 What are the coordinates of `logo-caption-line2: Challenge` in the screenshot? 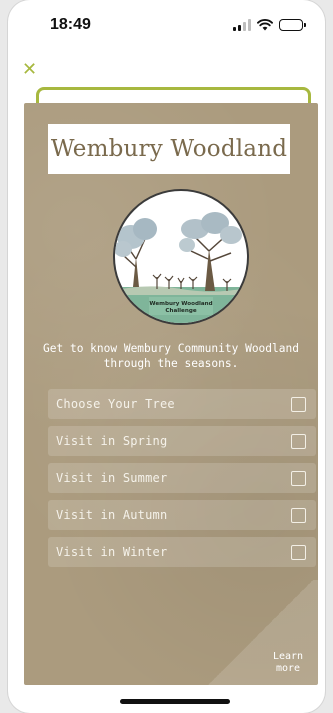 It's located at (180, 311).